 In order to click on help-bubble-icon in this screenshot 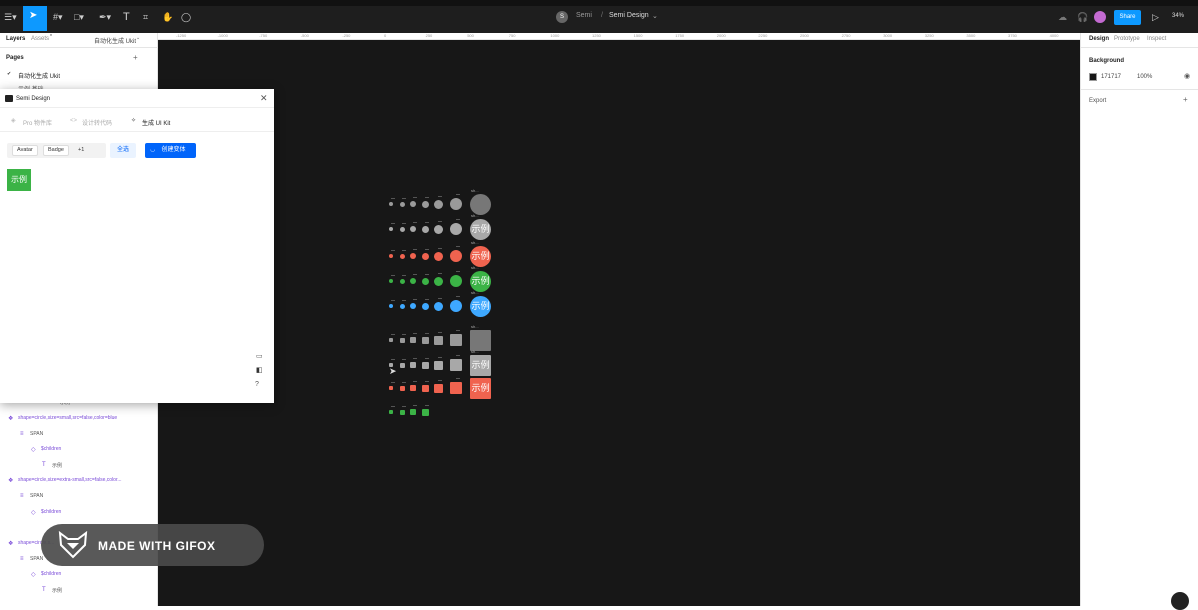, I will do `click(1180, 601)`.